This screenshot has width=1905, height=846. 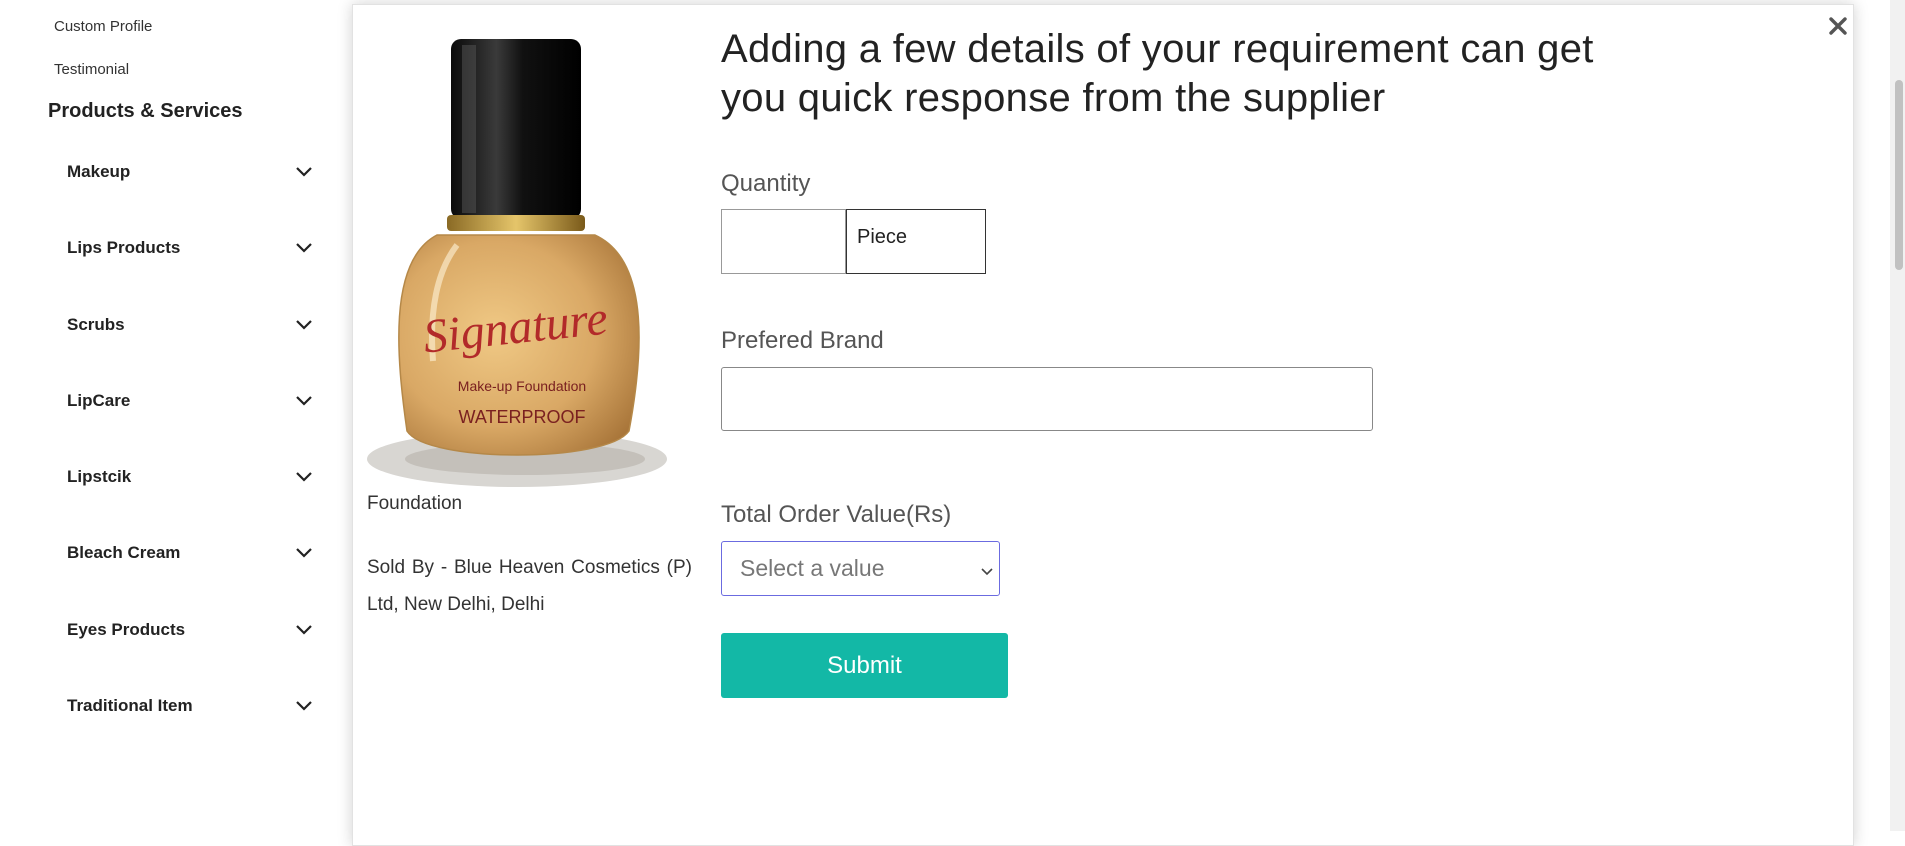 I want to click on order-value-select: Select a value, so click(x=860, y=568).